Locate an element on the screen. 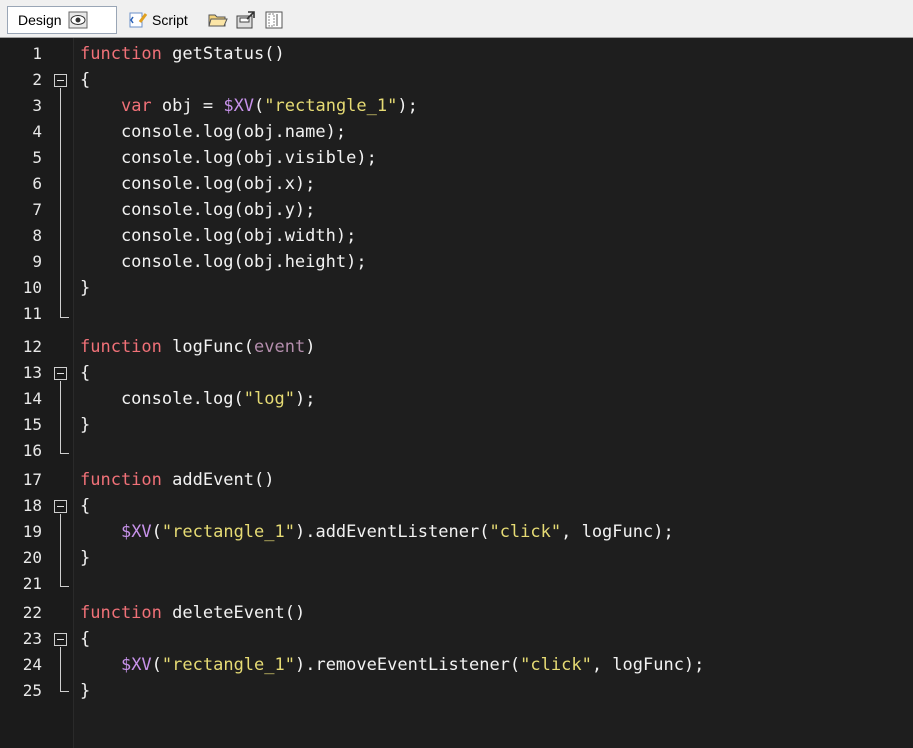 The image size is (913, 748). panel-icon is located at coordinates (274, 20).